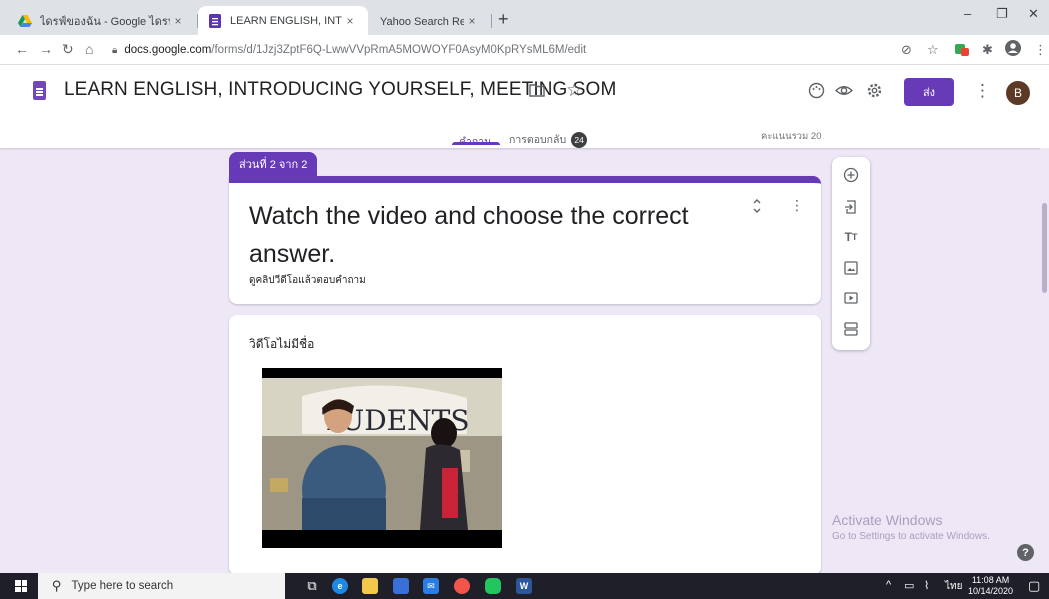  I want to click on edge-browser-icon: e, so click(340, 586).